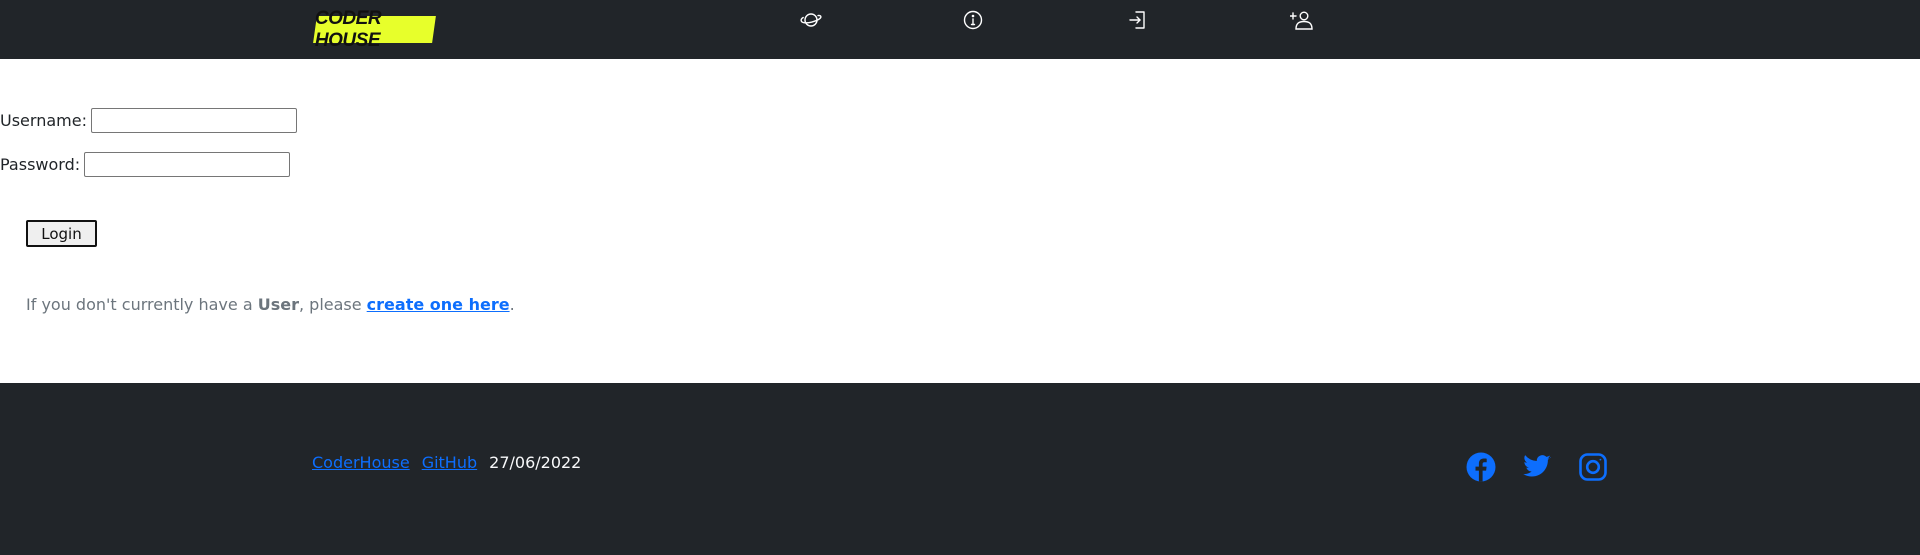 This screenshot has width=1920, height=555. Describe the element at coordinates (1593, 467) in the screenshot. I see `instagram-icon` at that location.